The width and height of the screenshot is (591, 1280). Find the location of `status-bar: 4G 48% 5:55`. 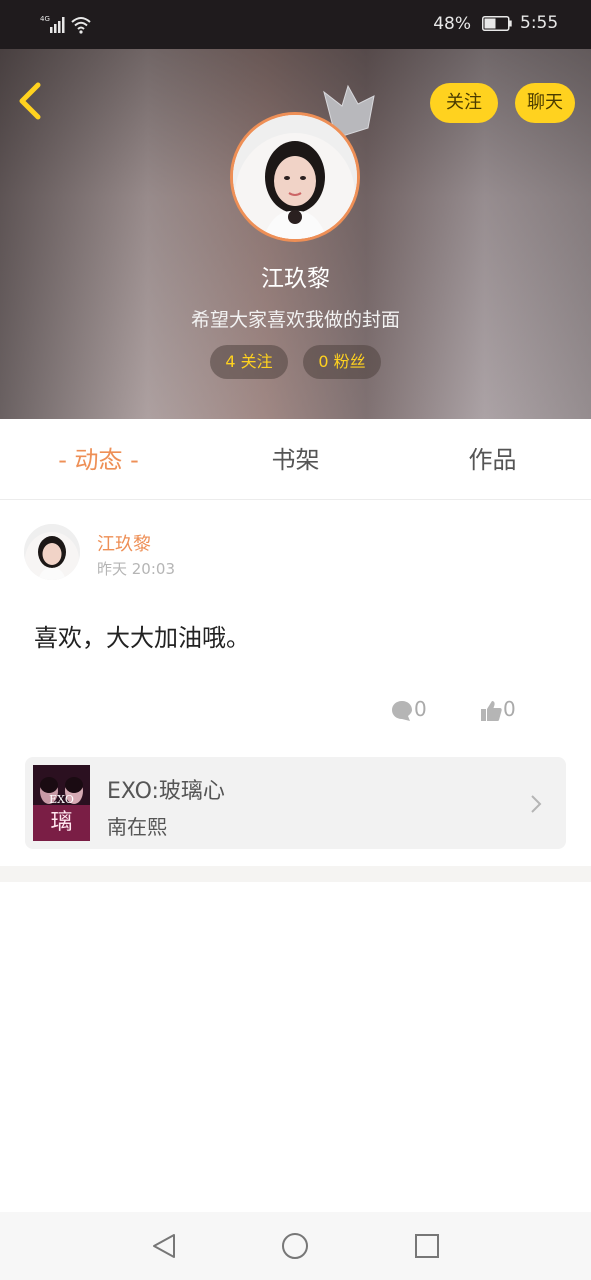

status-bar: 4G 48% 5:55 is located at coordinates (295, 24).